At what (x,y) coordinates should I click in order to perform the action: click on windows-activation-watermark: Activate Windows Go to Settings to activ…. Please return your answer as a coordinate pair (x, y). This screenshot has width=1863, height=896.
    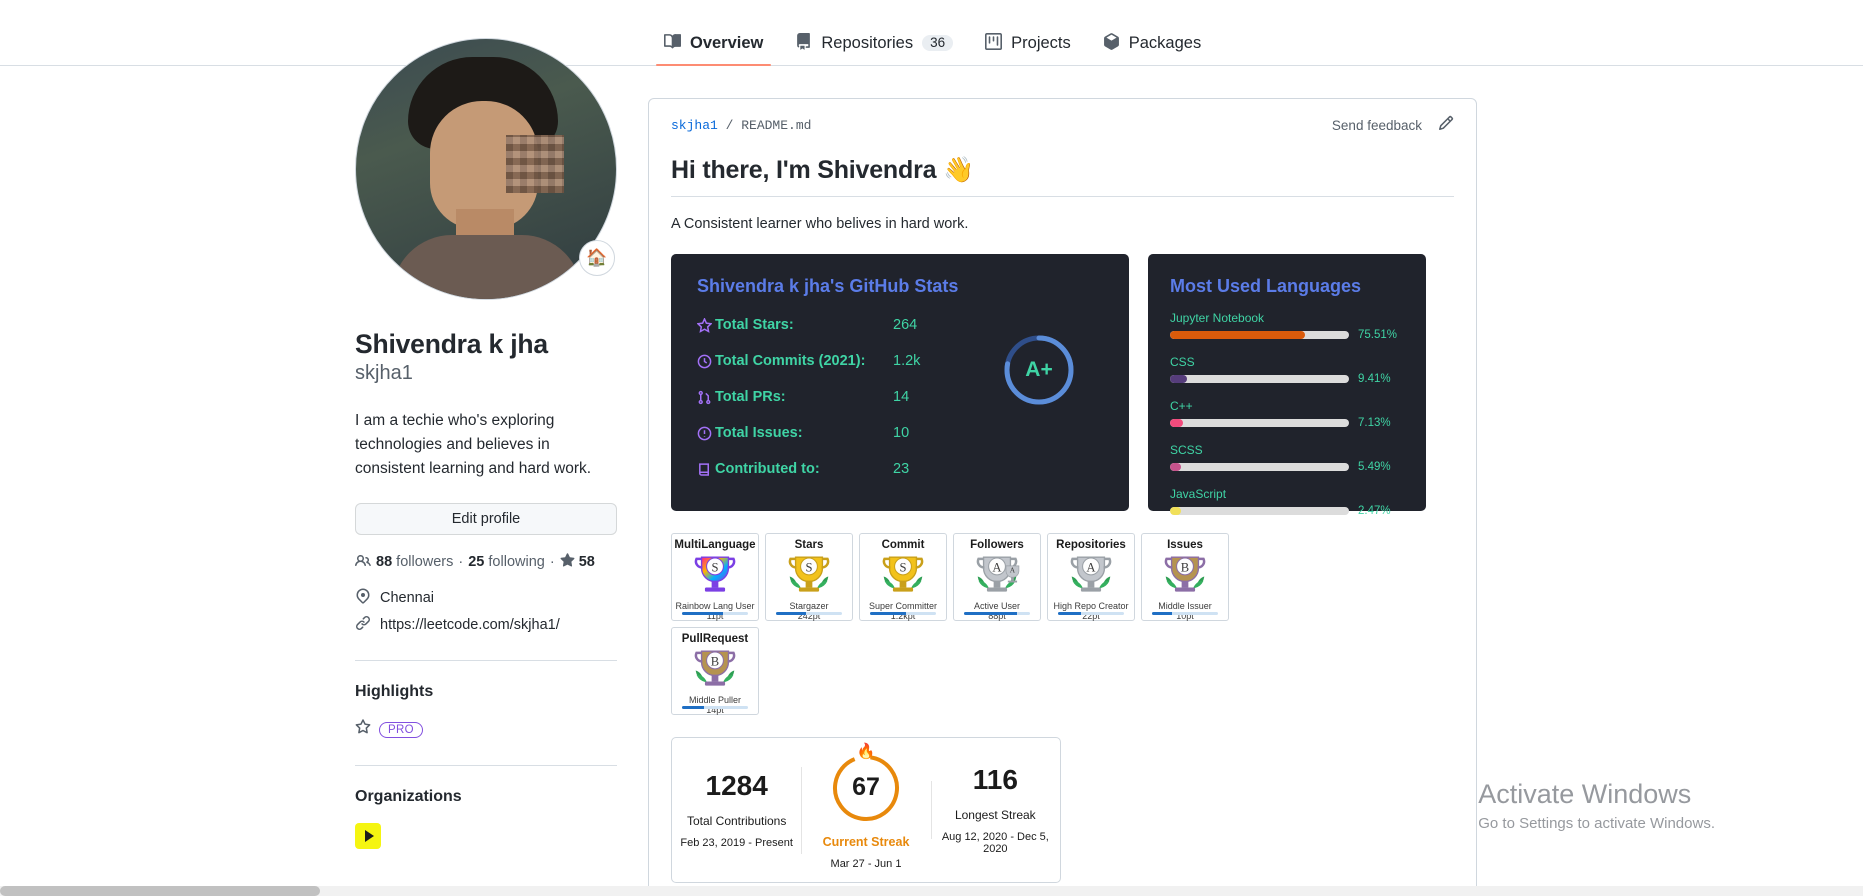
    Looking at the image, I should click on (1596, 805).